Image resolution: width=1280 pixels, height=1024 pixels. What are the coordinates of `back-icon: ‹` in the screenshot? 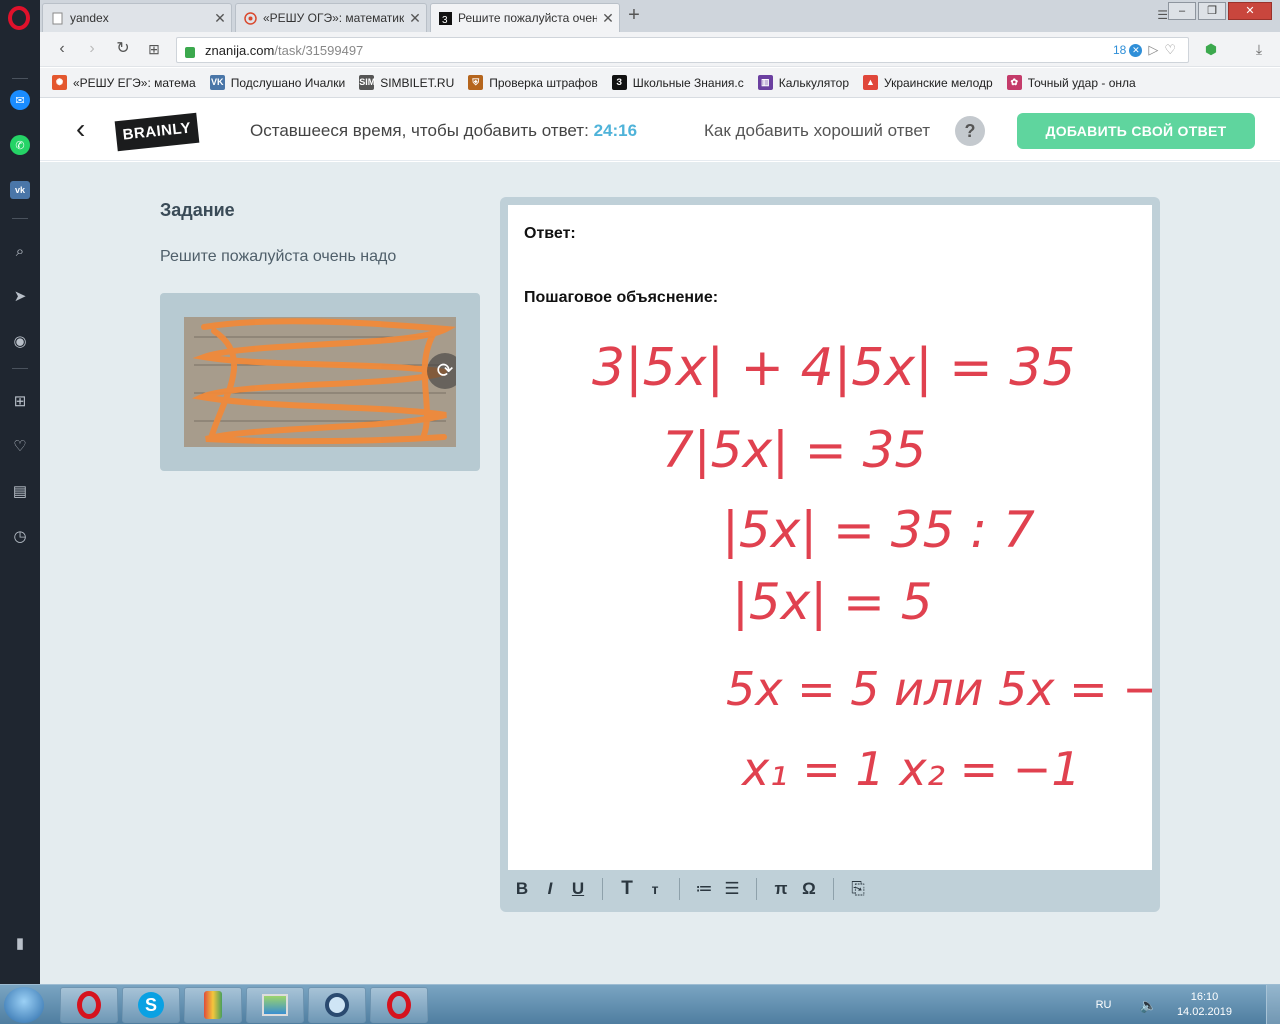 It's located at (62, 50).